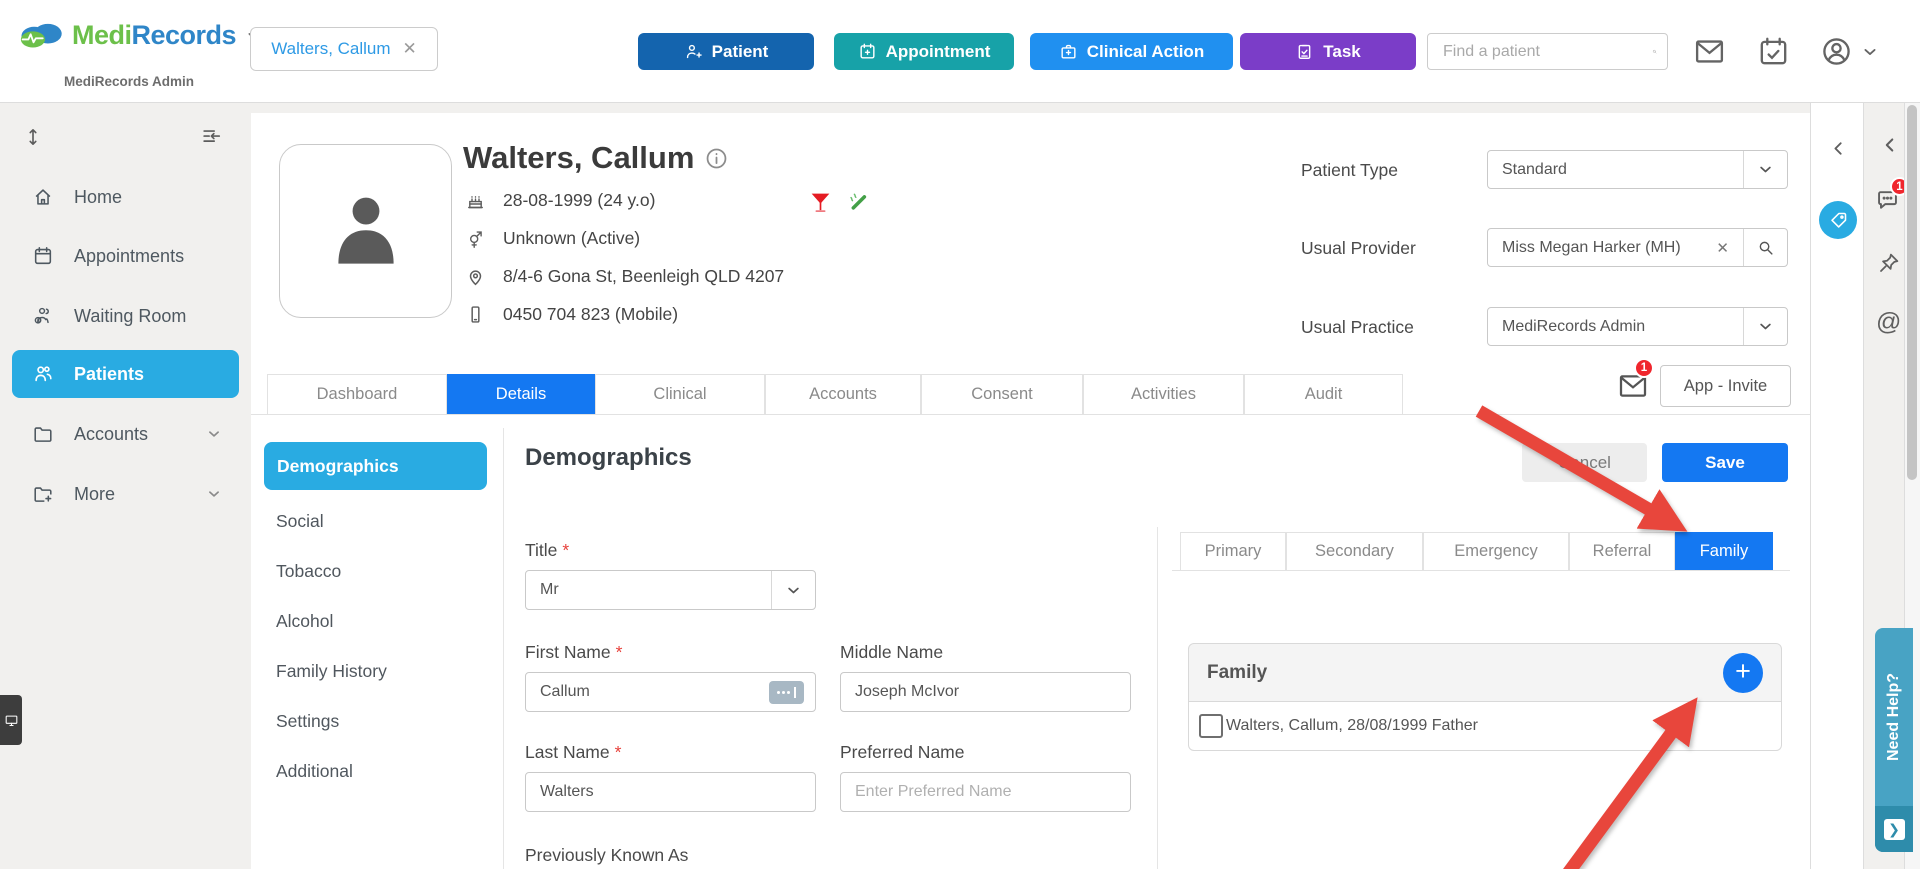  Describe the element at coordinates (670, 792) in the screenshot. I see `last-name-input` at that location.